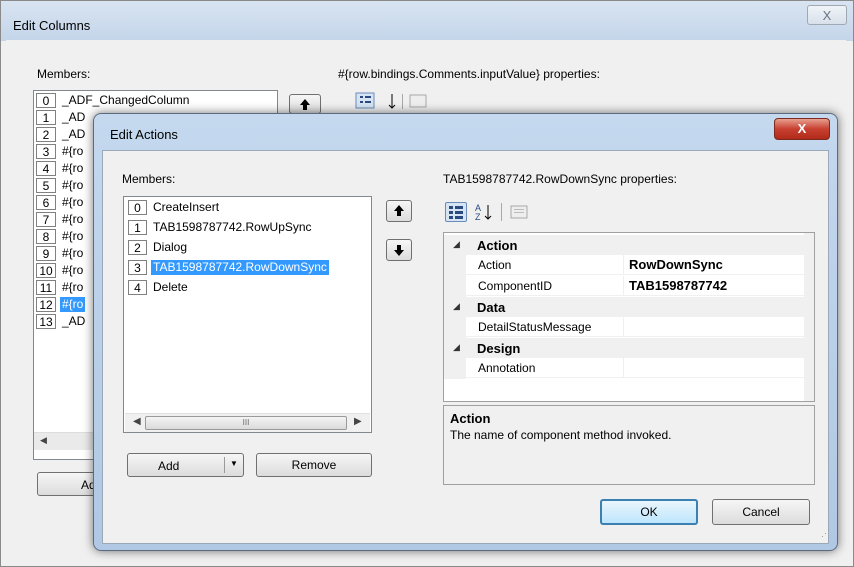 The height and width of the screenshot is (567, 854). I want to click on cancel-button: Cancel, so click(761, 512).